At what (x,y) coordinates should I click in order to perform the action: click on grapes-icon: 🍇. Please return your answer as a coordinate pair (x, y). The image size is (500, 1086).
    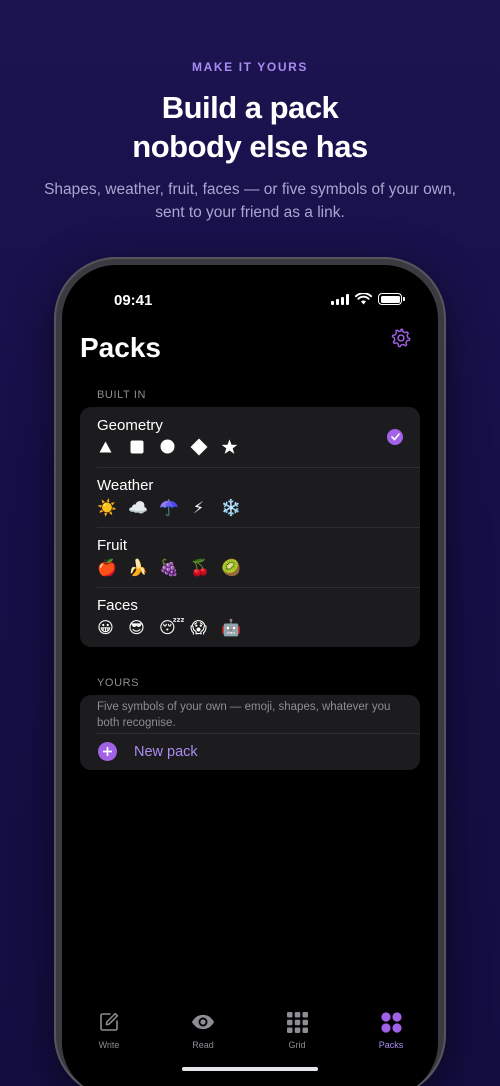
    Looking at the image, I should click on (169, 568).